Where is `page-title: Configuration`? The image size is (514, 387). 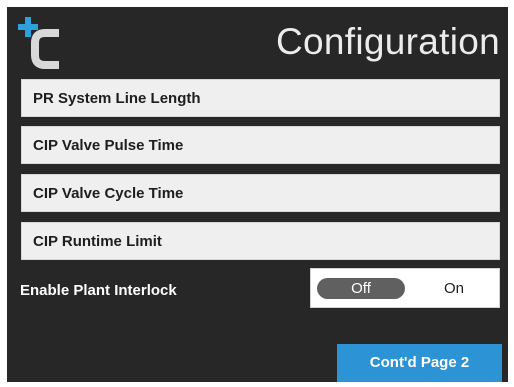
page-title: Configuration is located at coordinates (388, 41).